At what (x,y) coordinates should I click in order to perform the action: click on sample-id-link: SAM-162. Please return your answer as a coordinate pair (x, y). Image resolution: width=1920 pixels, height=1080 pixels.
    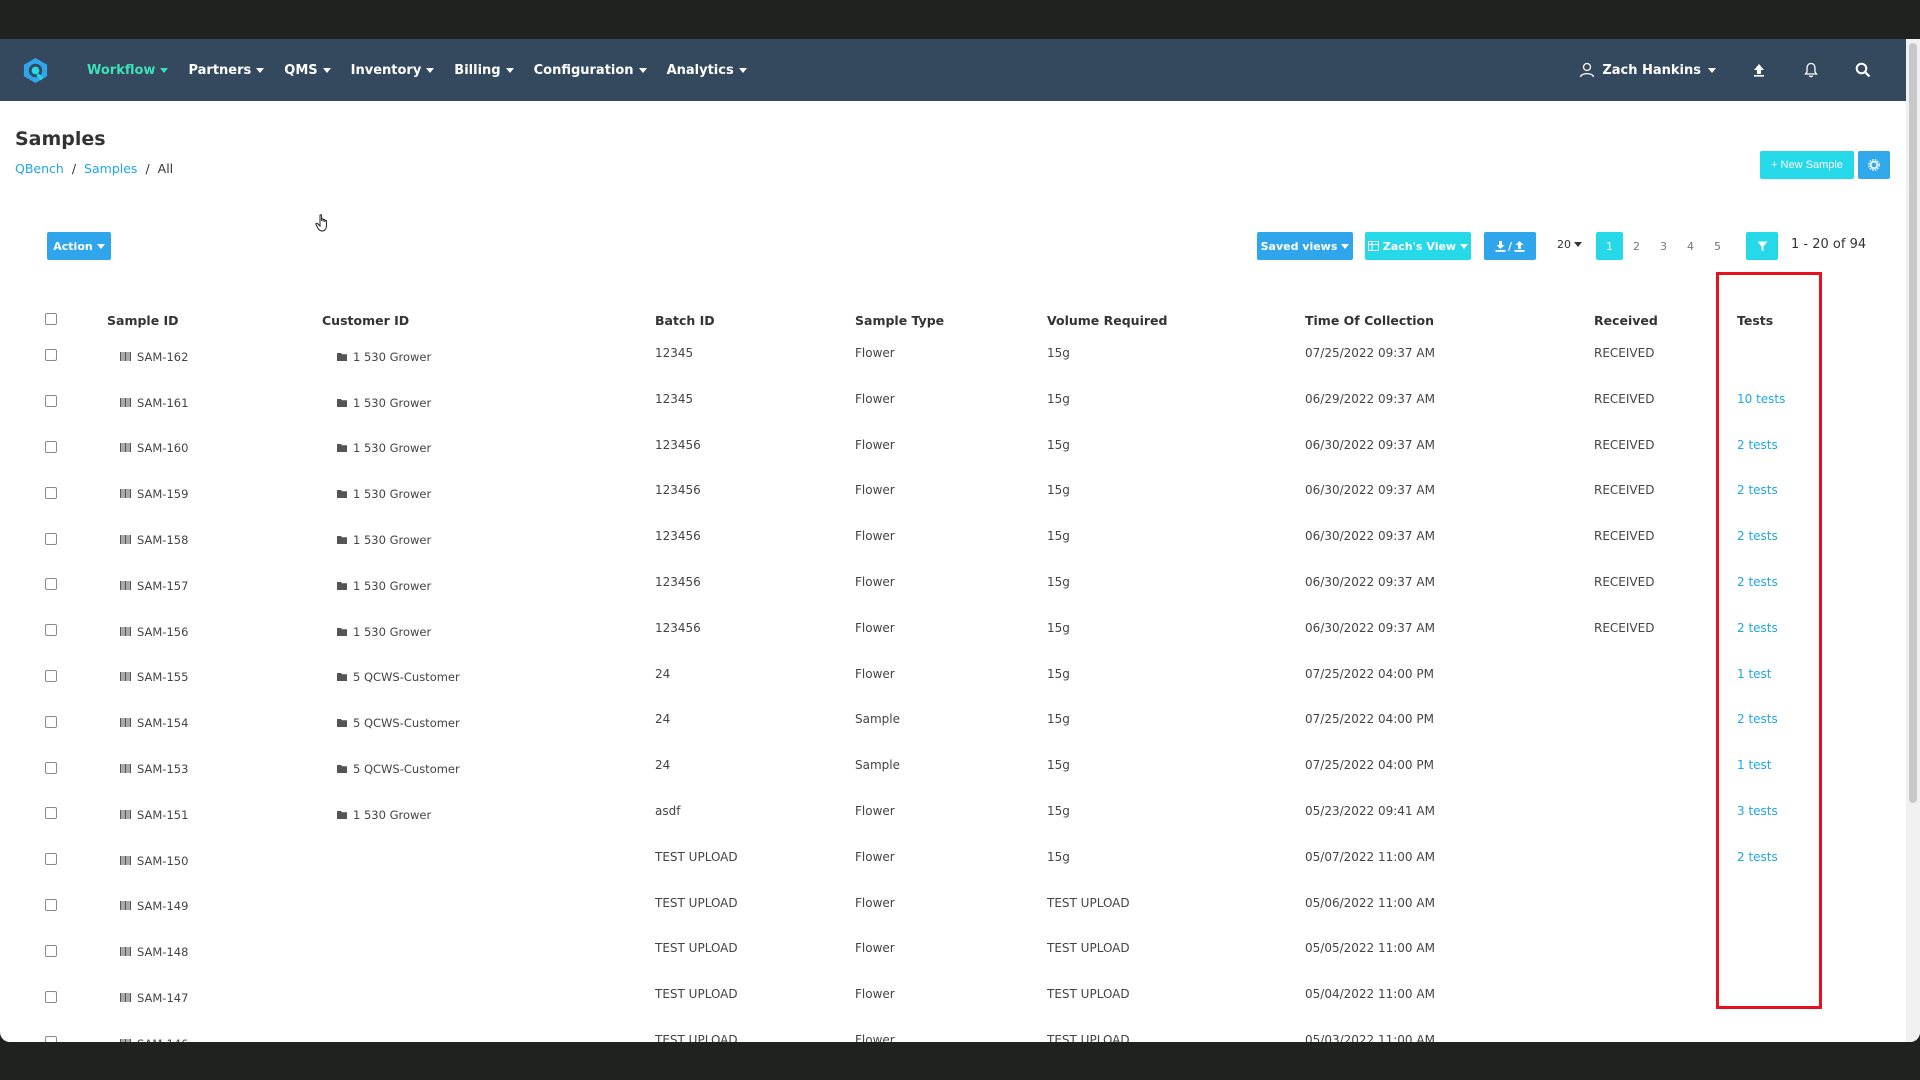
    Looking at the image, I should click on (154, 357).